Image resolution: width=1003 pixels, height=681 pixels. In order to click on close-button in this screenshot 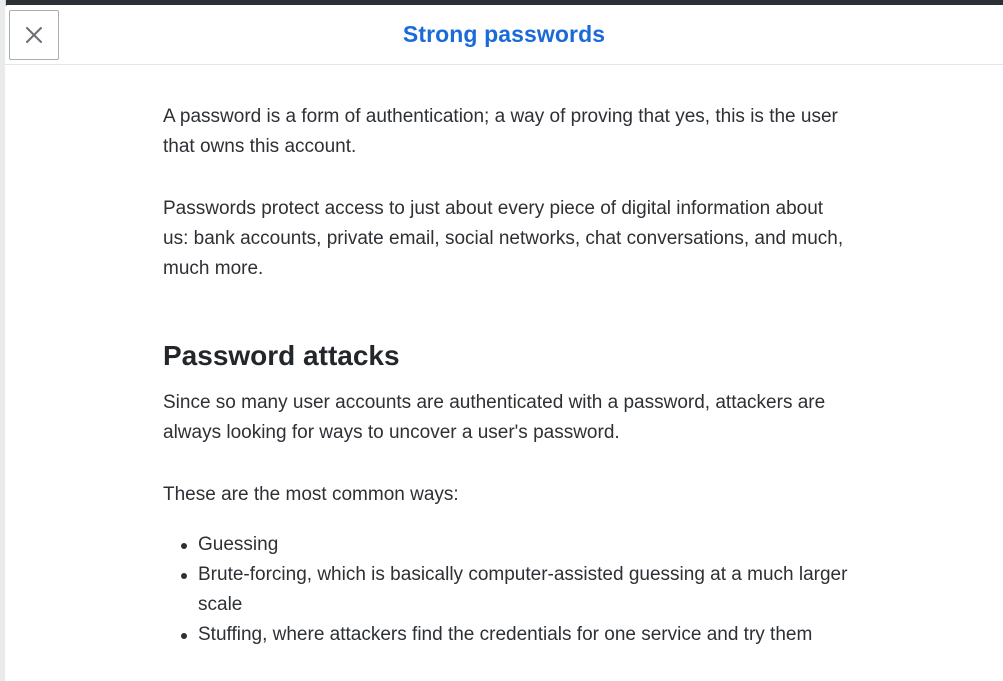, I will do `click(34, 35)`.